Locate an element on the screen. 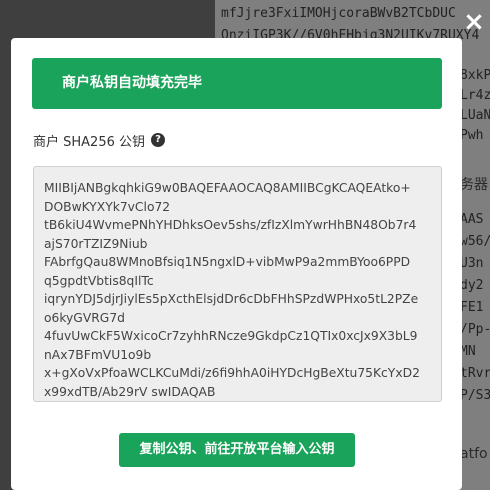 Image resolution: width=490 pixels, height=490 pixels. close-icon: × is located at coordinates (474, 22).